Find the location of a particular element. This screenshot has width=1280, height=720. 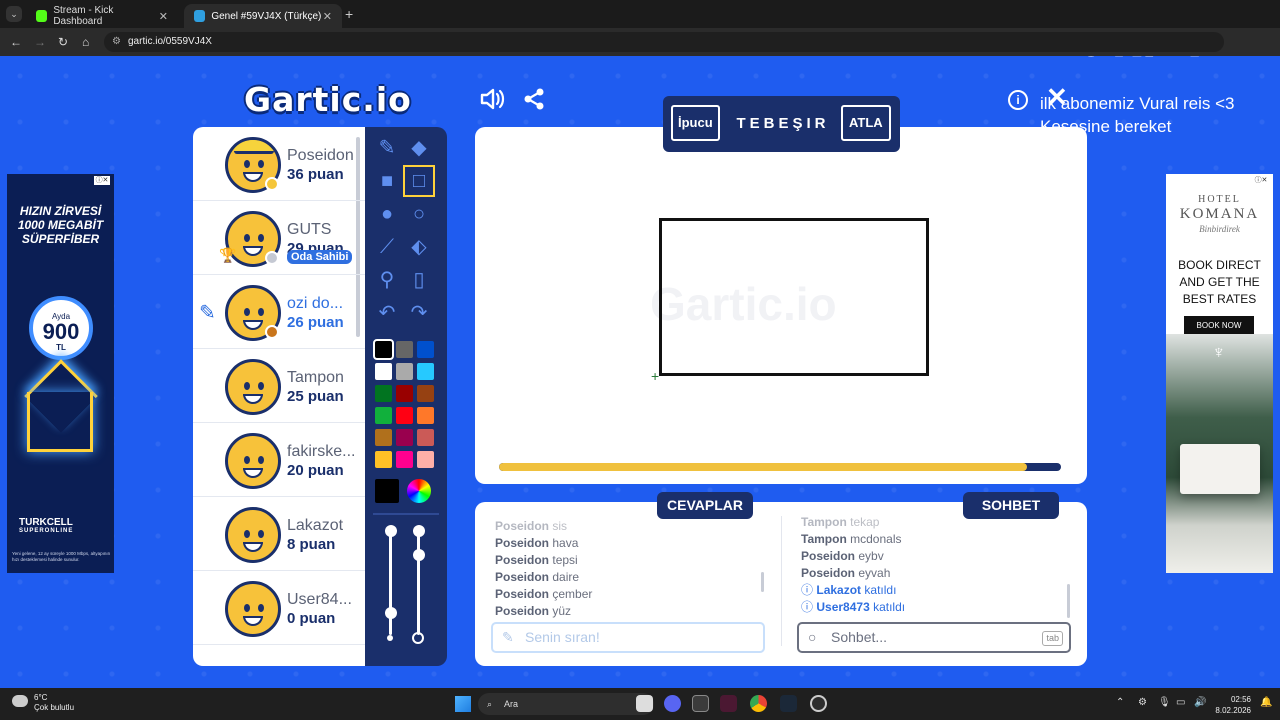

volume-icon: 🔊 is located at coordinates (1200, 702).